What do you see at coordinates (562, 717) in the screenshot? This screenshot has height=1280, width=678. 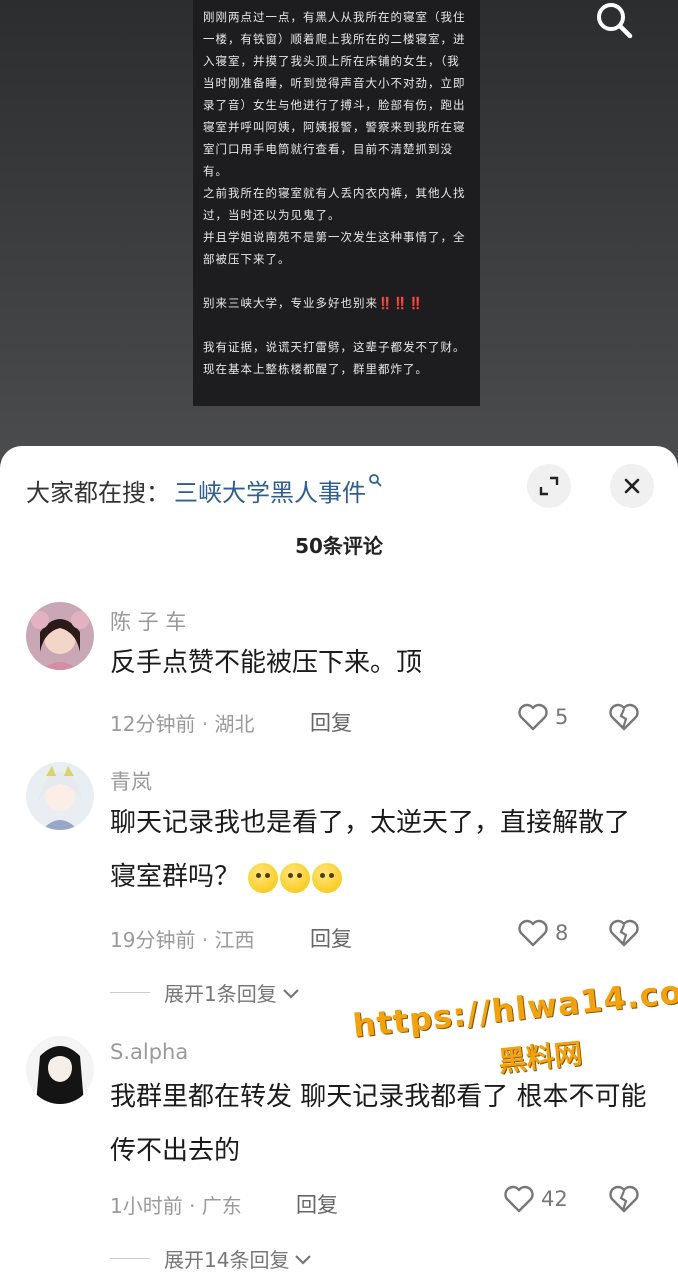 I see `like-count: 5` at bounding box center [562, 717].